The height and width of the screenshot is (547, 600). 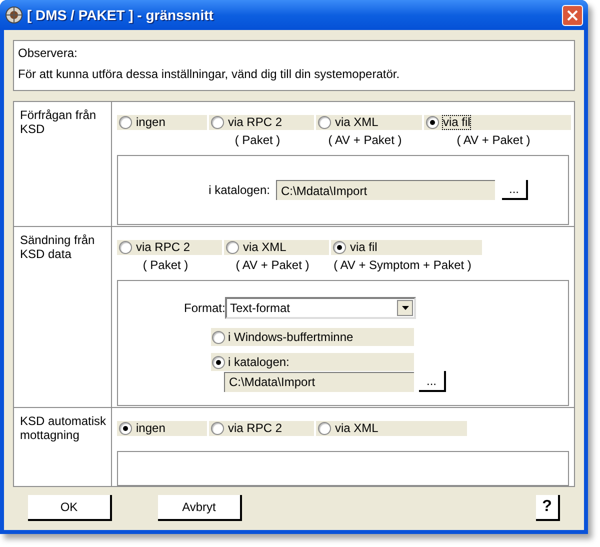 I want to click on window-title: [ DMS / PAKET ] - gränssnitt, so click(x=120, y=15).